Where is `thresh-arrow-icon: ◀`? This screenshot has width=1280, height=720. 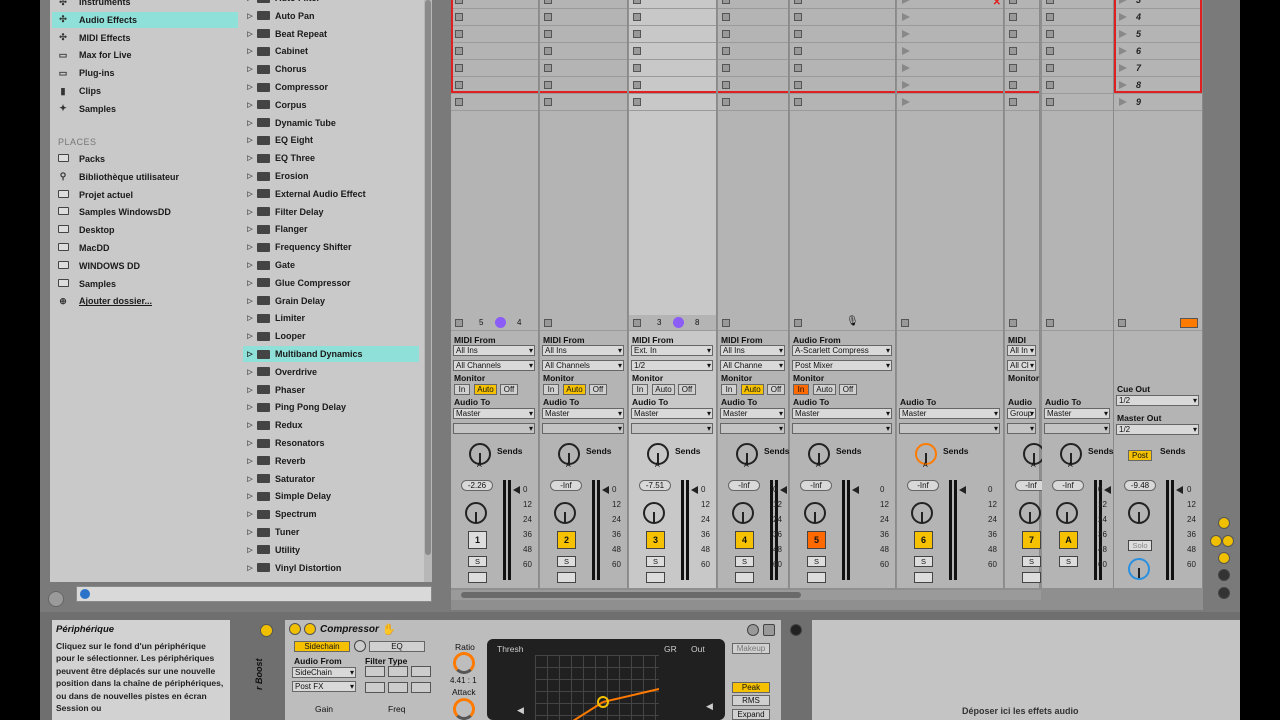 thresh-arrow-icon: ◀ is located at coordinates (520, 710).